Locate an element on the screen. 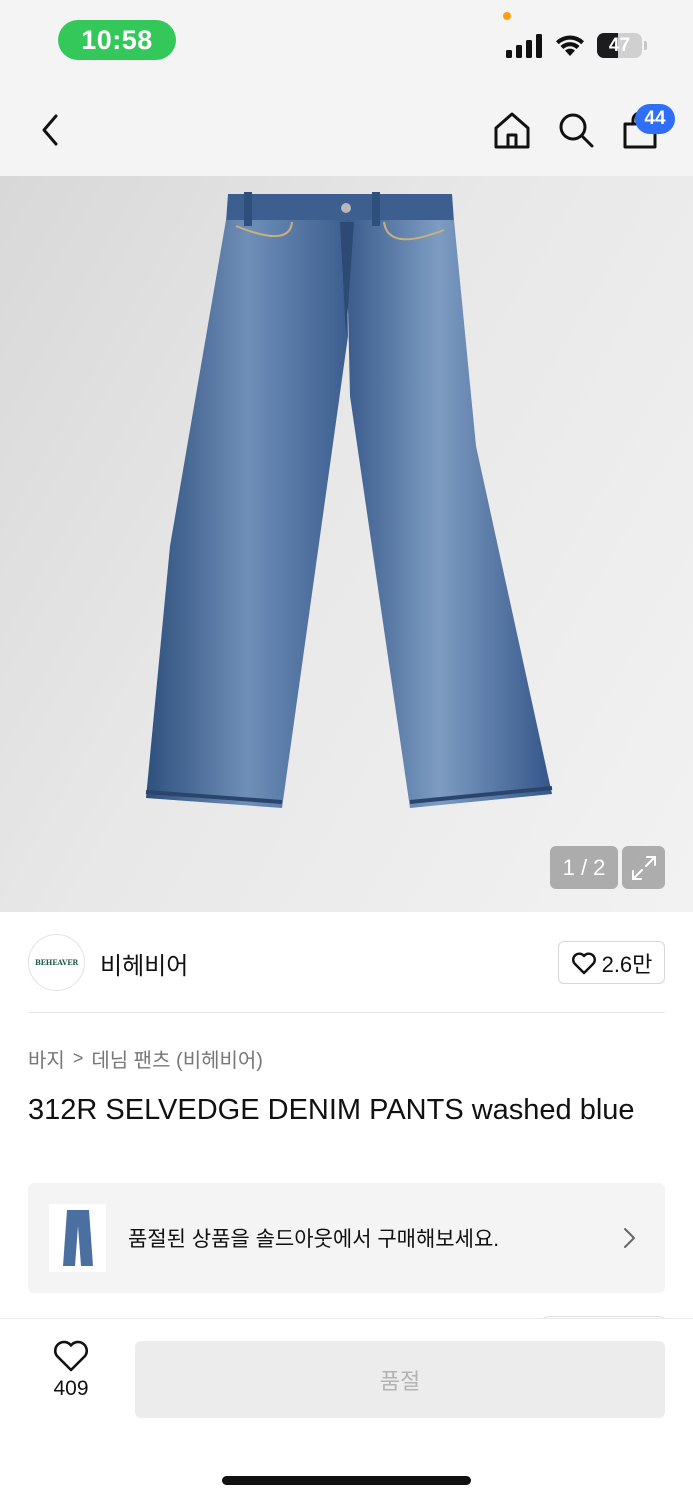 Image resolution: width=693 pixels, height=1500 pixels. soldout-banner-text: 품절된 상품을 솔드아웃에서 구매해보세요. is located at coordinates (314, 1239).